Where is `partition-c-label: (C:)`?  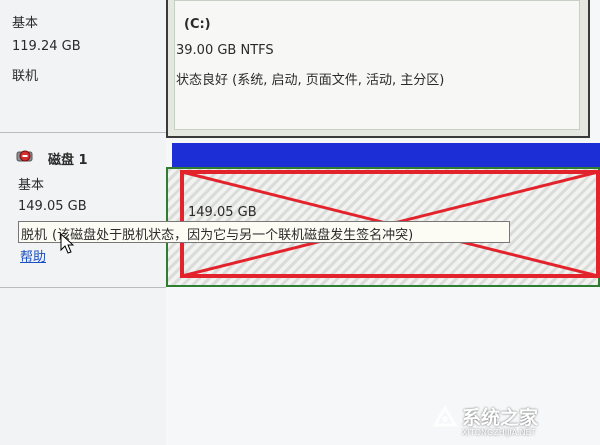
partition-c-label: (C:) is located at coordinates (197, 24).